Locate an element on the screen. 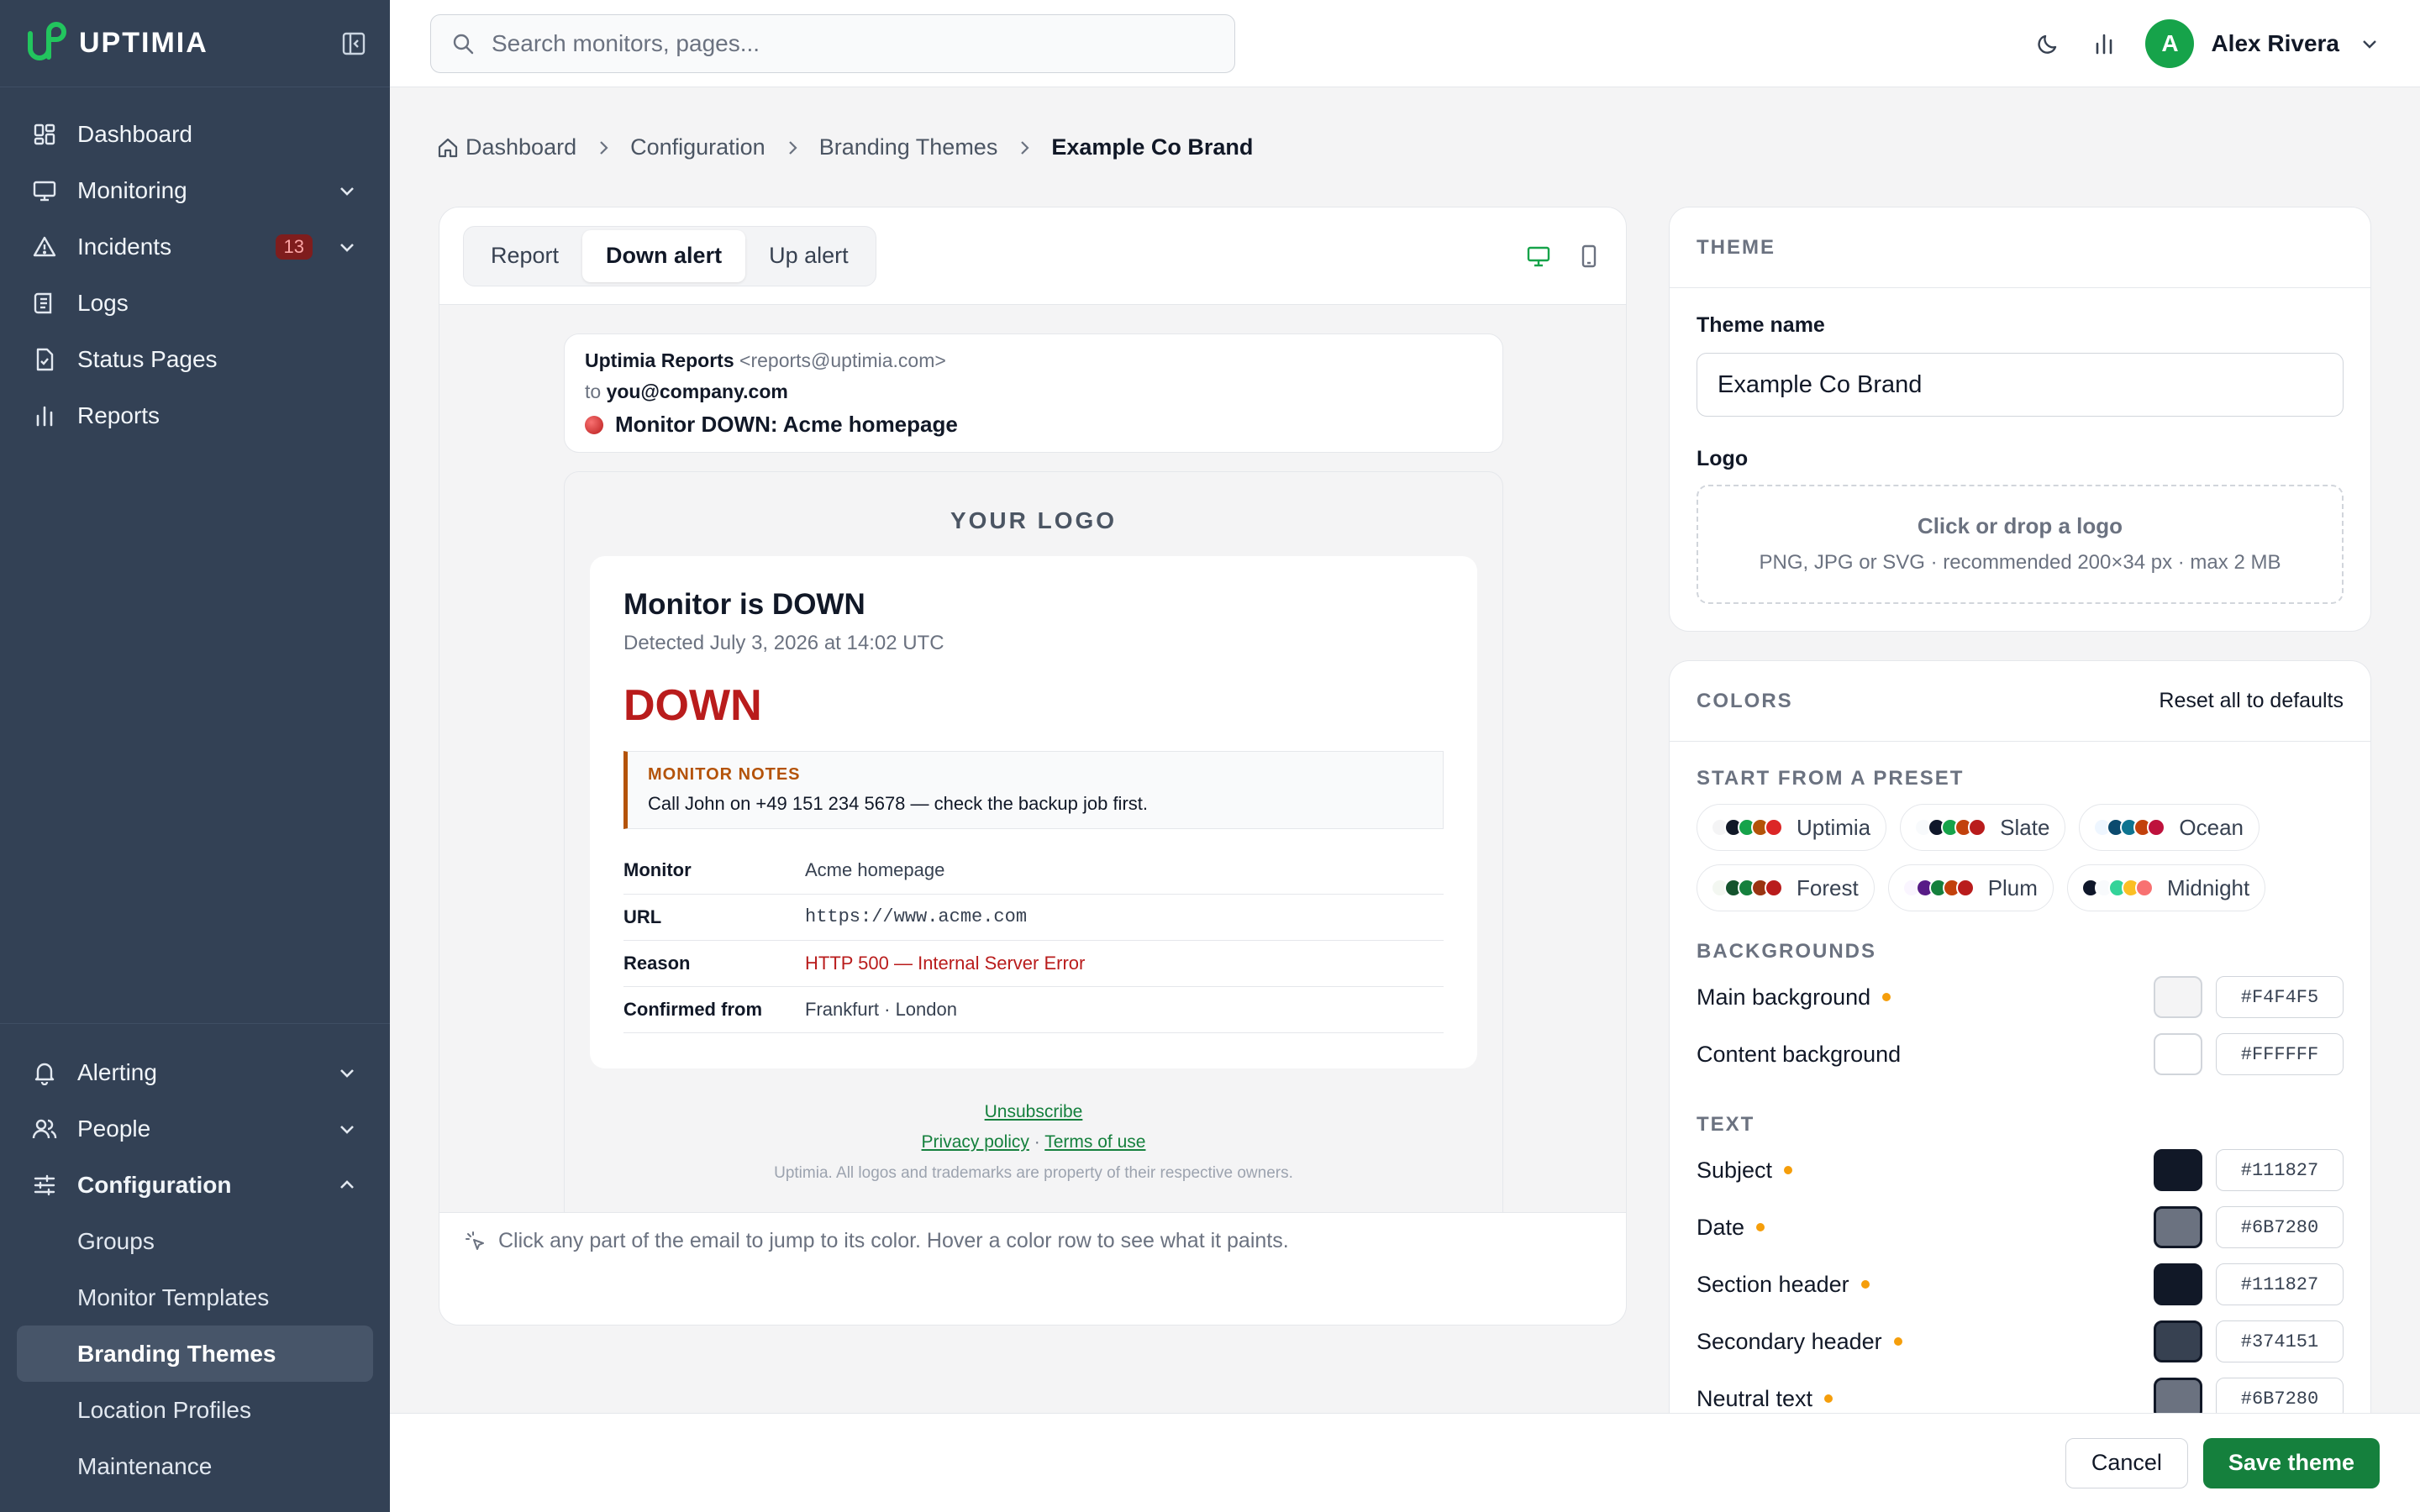 Image resolution: width=2420 pixels, height=1512 pixels. sidebar-item-label: Logs is located at coordinates (103, 302).